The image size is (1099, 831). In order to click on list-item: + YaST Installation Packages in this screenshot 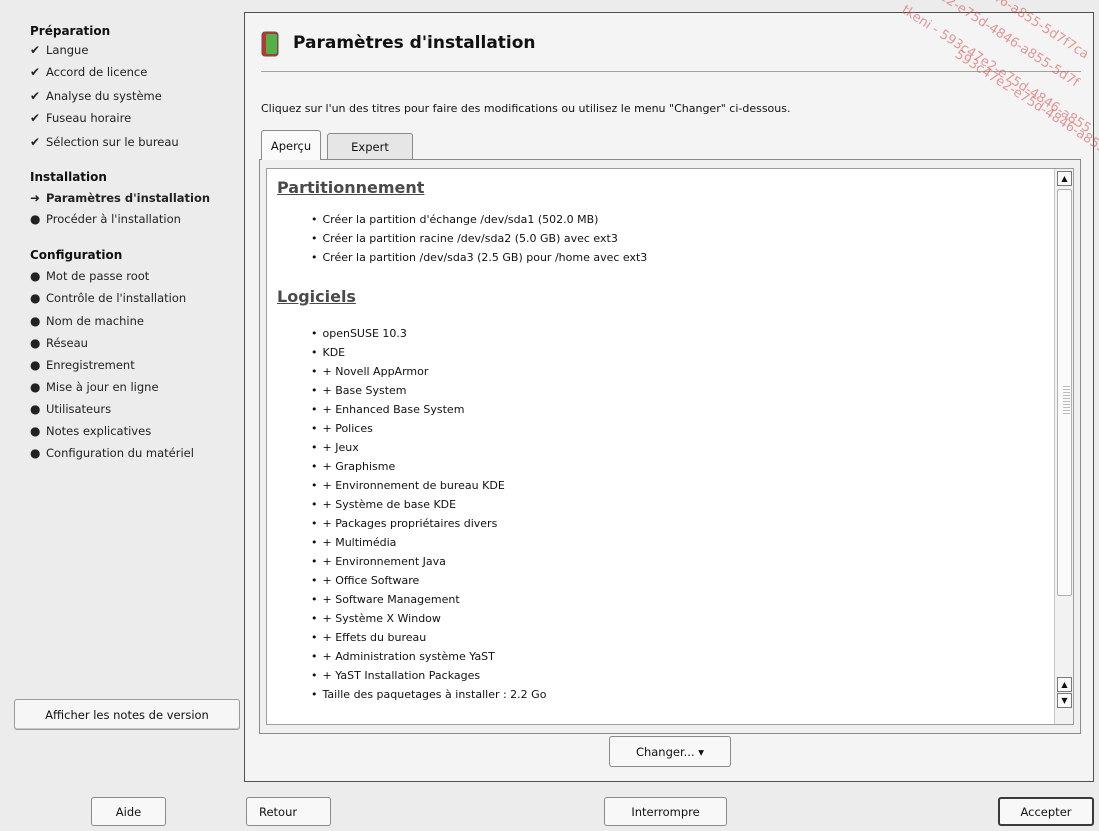, I will do `click(396, 675)`.